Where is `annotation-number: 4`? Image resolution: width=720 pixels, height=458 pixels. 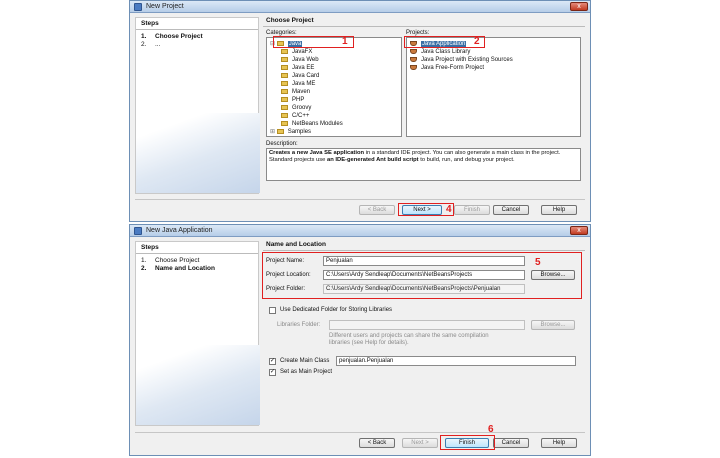
annotation-number: 4 is located at coordinates (449, 209).